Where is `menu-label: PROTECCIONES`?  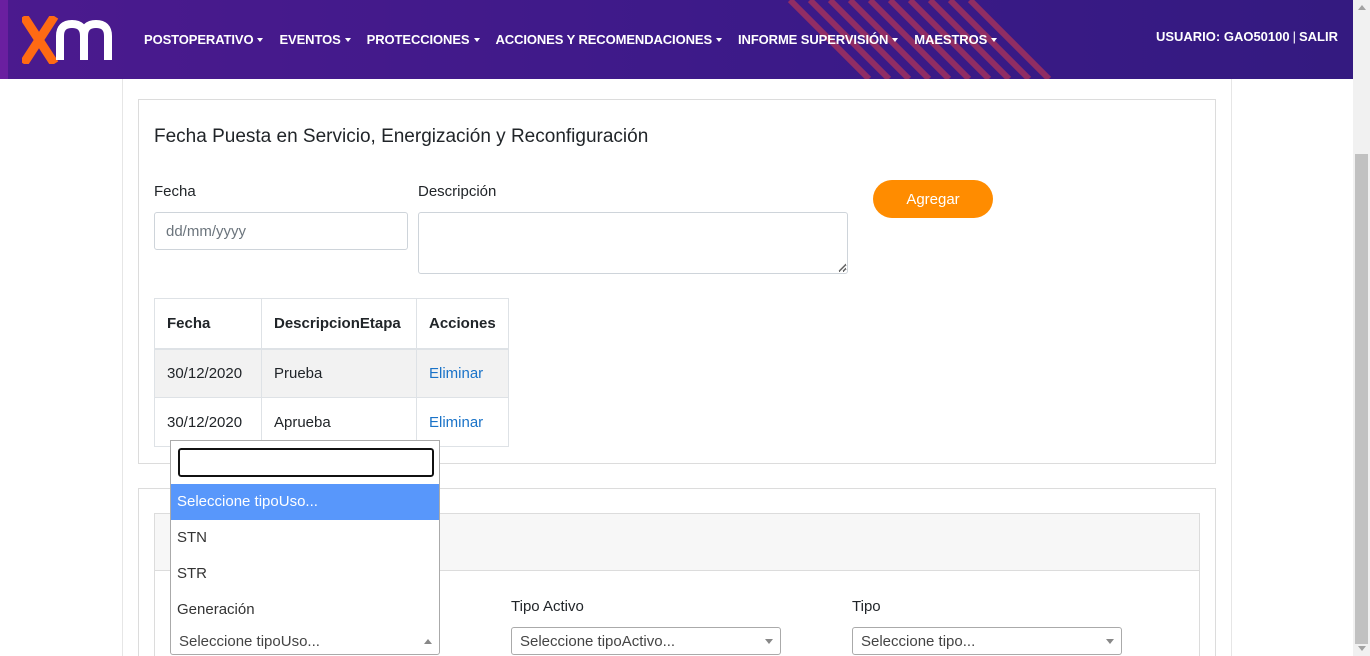
menu-label: PROTECCIONES is located at coordinates (418, 39).